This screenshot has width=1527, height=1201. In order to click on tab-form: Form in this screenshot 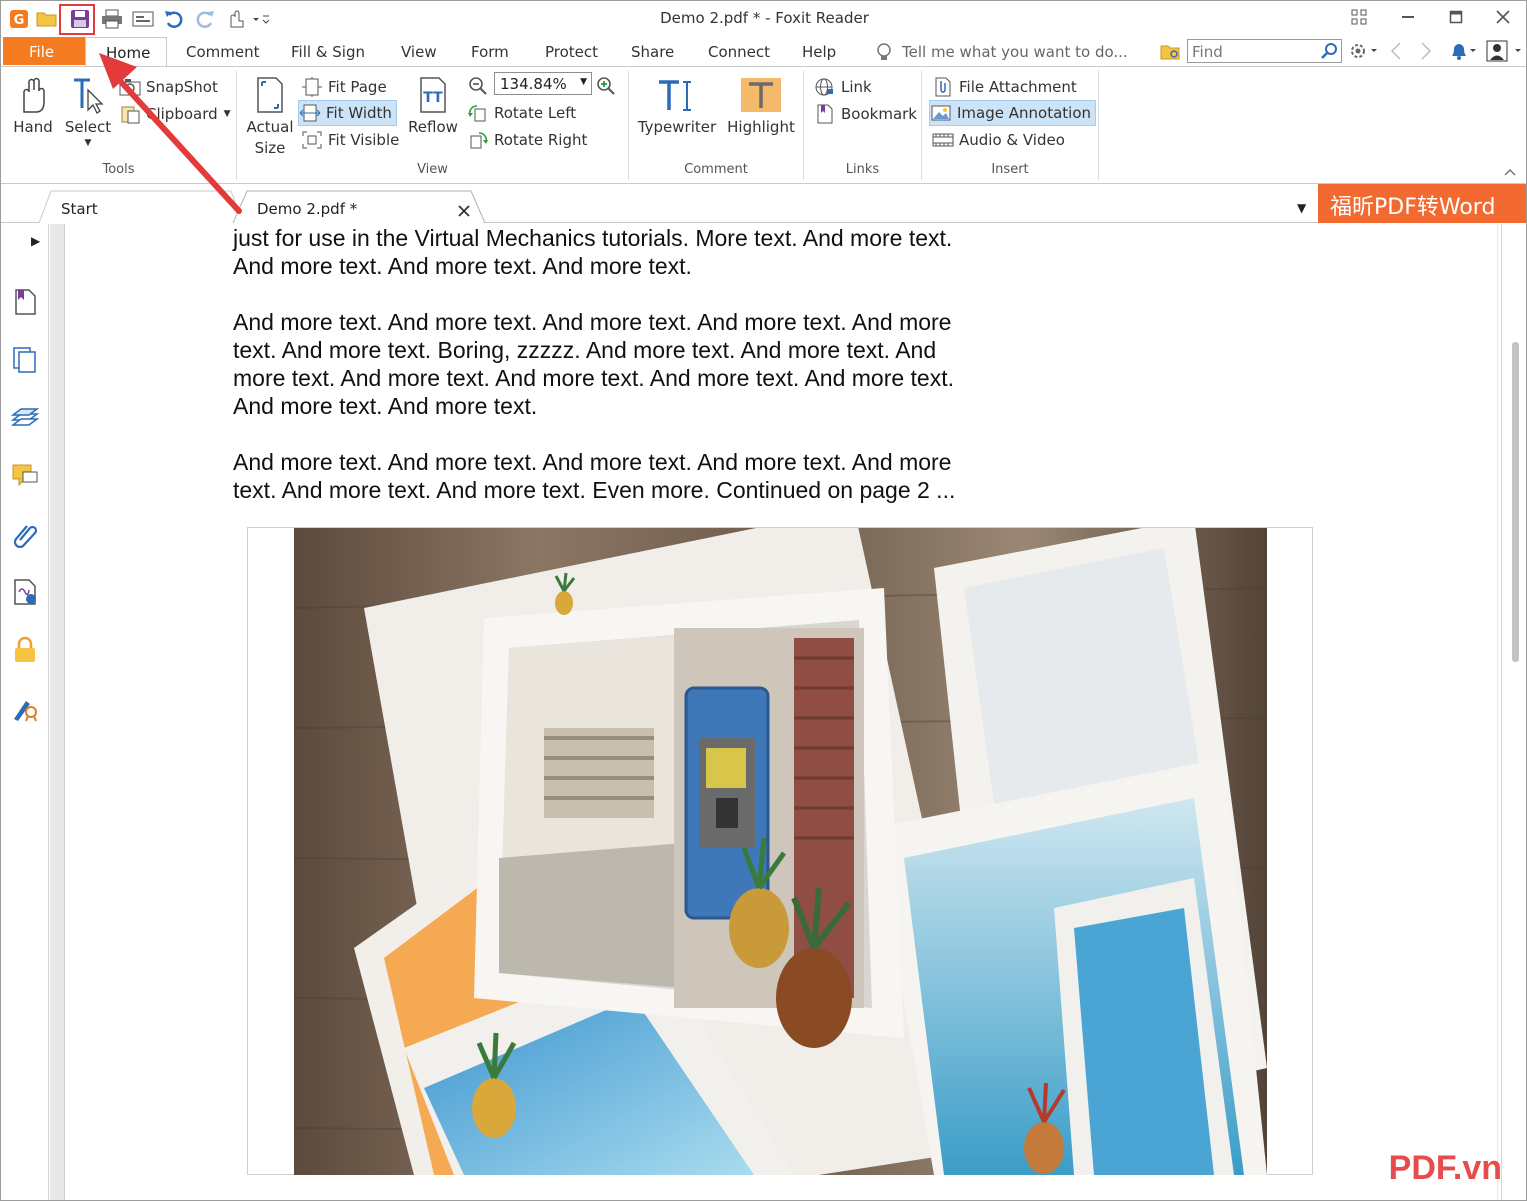, I will do `click(490, 52)`.